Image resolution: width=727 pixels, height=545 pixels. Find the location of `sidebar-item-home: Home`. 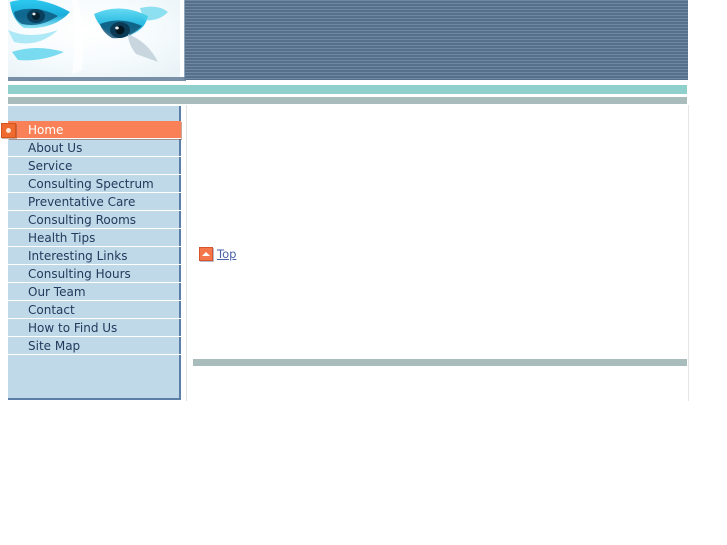

sidebar-item-home: Home is located at coordinates (91, 130).